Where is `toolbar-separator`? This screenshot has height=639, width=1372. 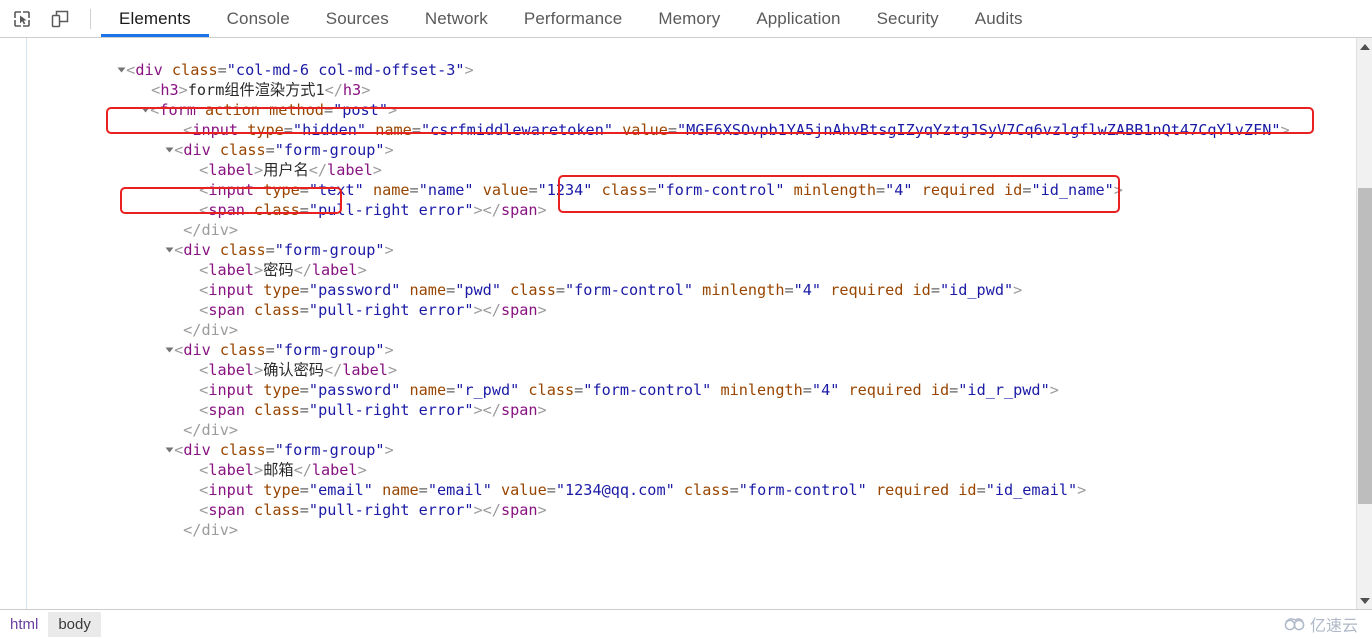
toolbar-separator is located at coordinates (90, 18).